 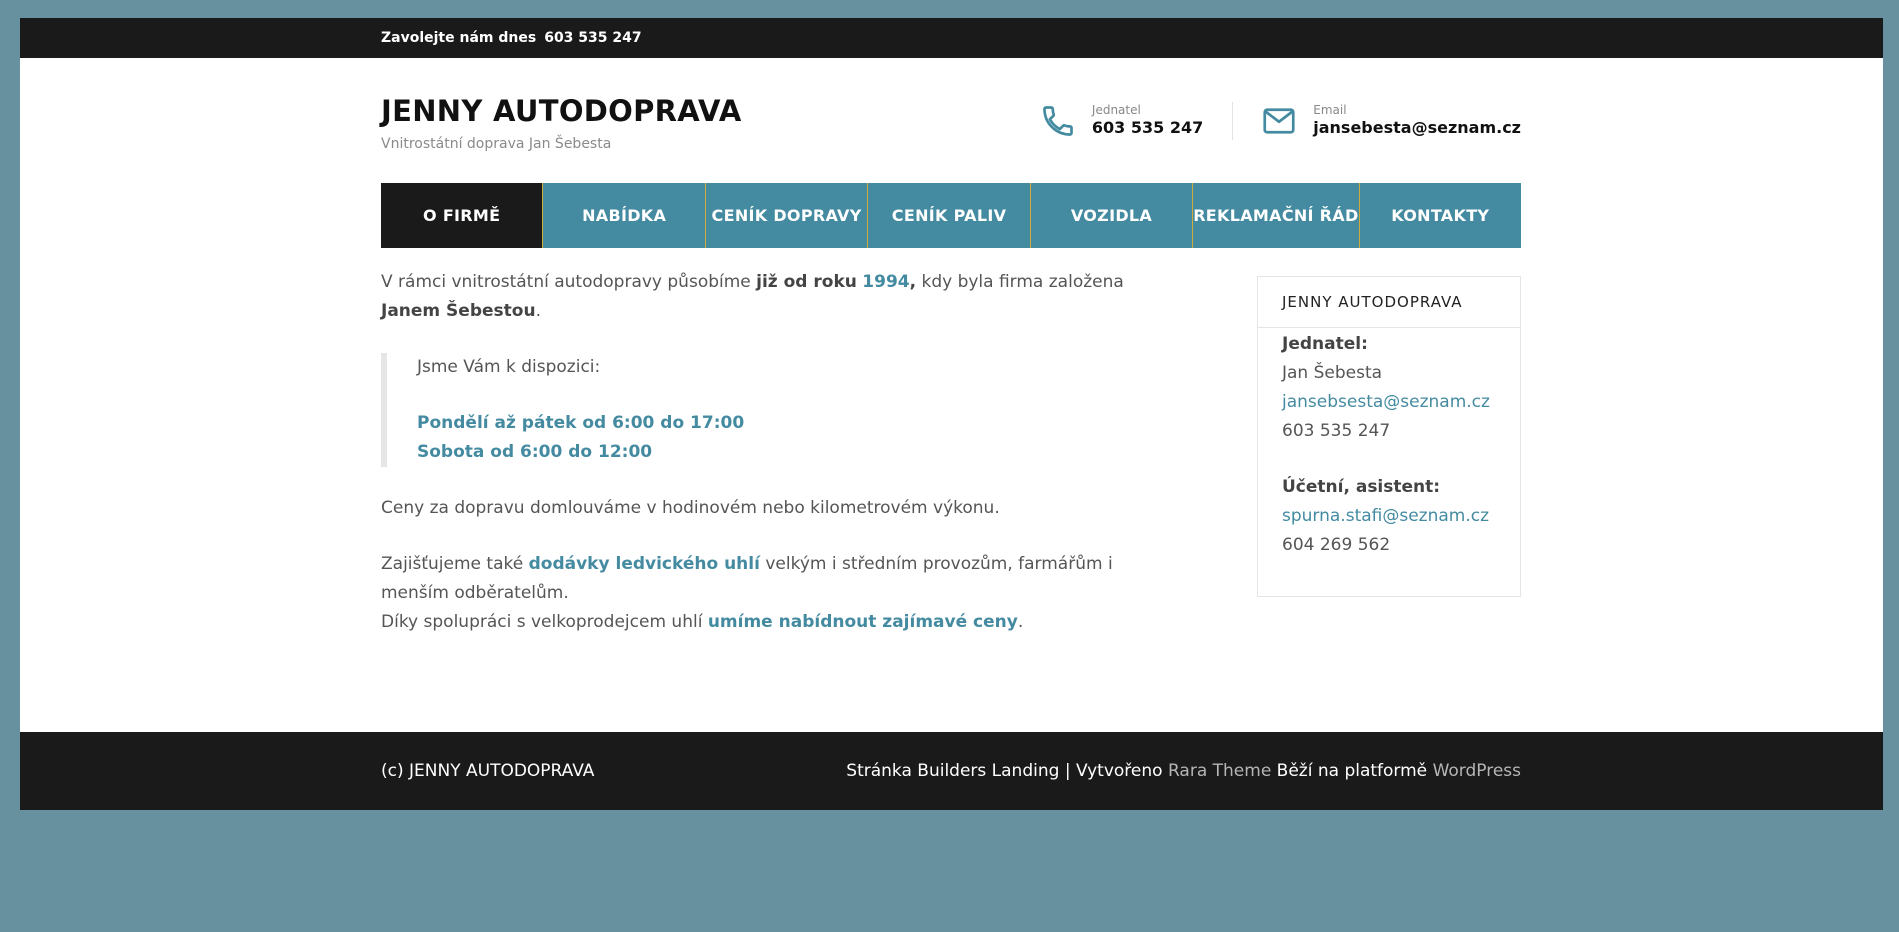 I want to click on nav-item-cenik-paliv: CENÍK PALIV, so click(x=948, y=215).